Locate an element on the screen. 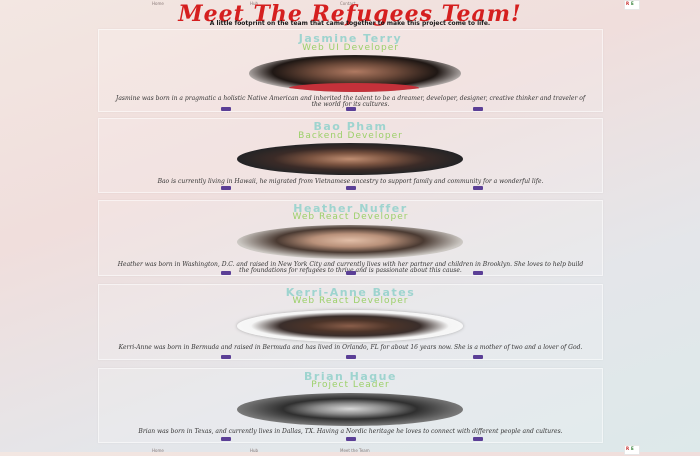  bottom-nav: Home Hub Meet the Team R E is located at coordinates (350, 450).